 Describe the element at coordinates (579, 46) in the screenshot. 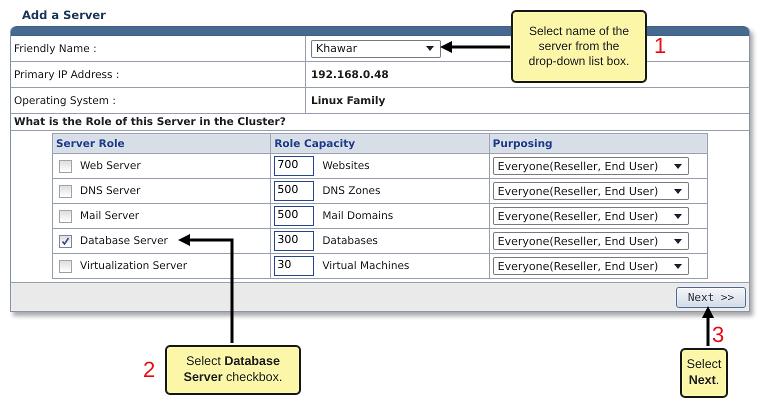

I see `callout-note: Select name of the server from the drop-down list box.` at that location.